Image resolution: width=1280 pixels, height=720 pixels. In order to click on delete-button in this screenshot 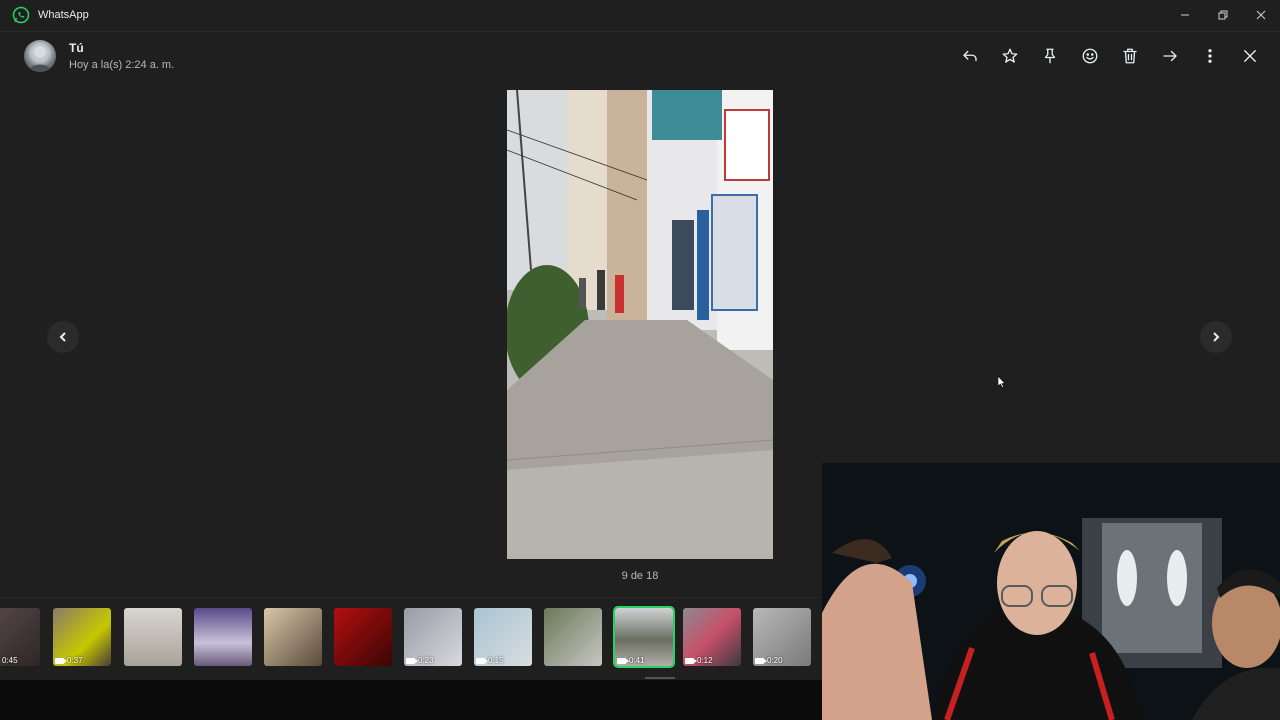, I will do `click(1130, 56)`.